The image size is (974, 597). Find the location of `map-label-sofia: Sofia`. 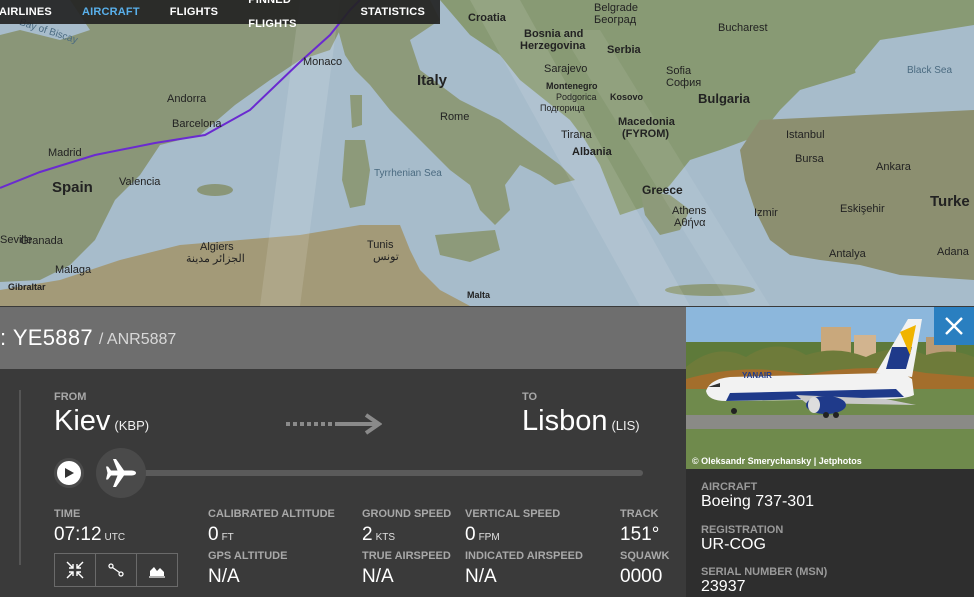

map-label-sofia: Sofia is located at coordinates (679, 71).